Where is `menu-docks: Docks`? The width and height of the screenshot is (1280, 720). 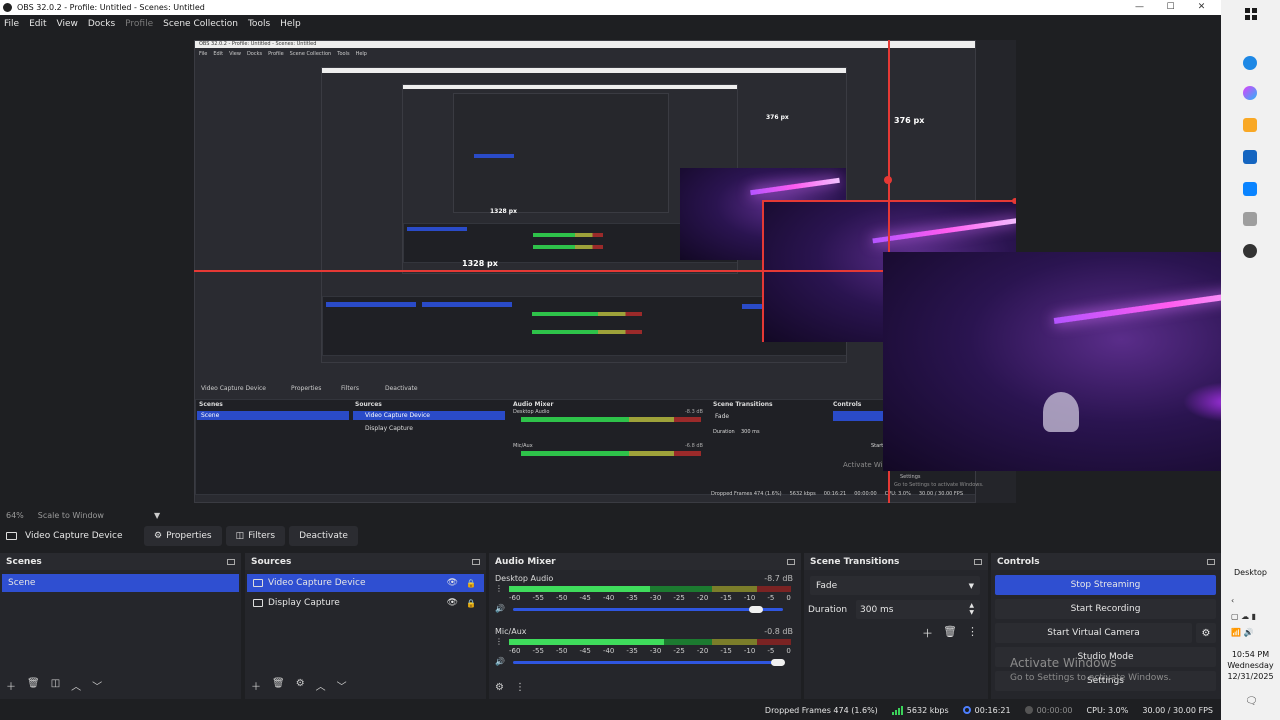
menu-docks: Docks is located at coordinates (101, 24).